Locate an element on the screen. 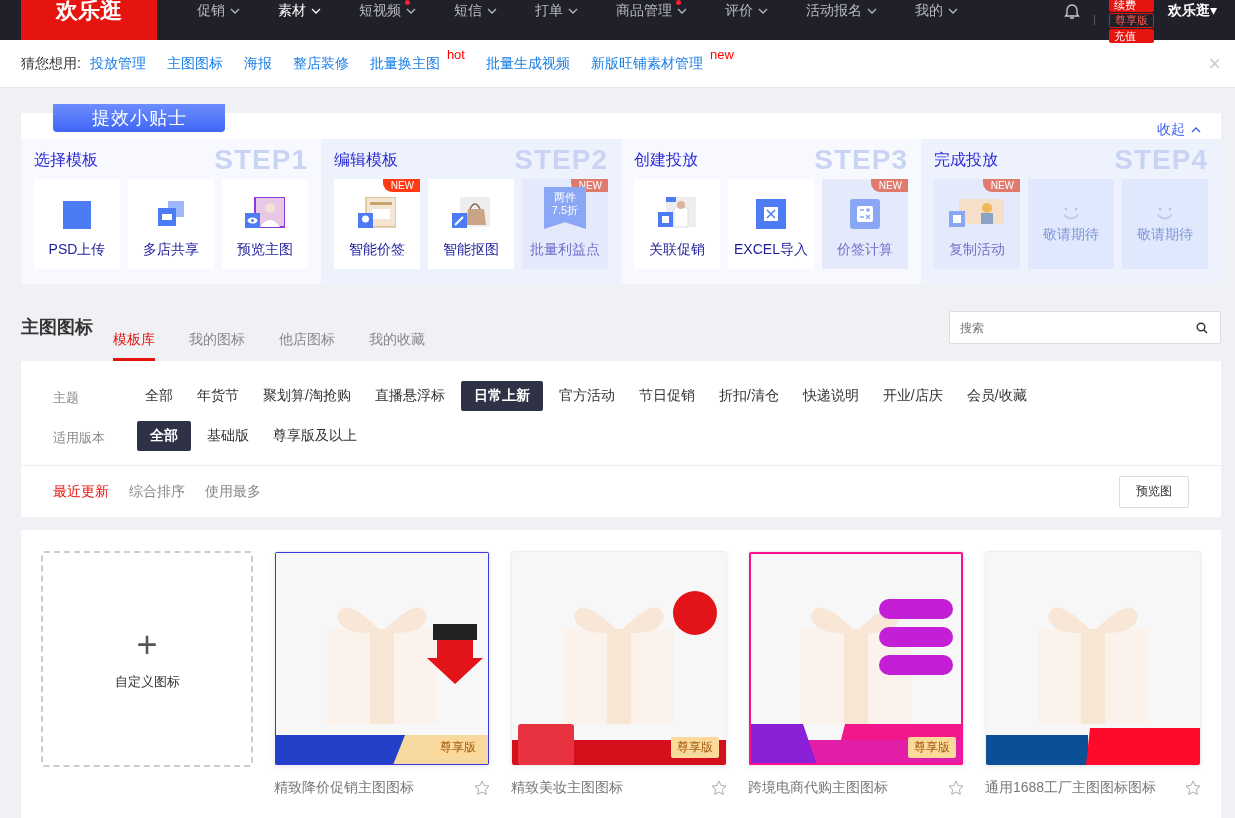 This screenshot has height=818, width=1235. suggest-link: 批量生成视频 is located at coordinates (527, 63).